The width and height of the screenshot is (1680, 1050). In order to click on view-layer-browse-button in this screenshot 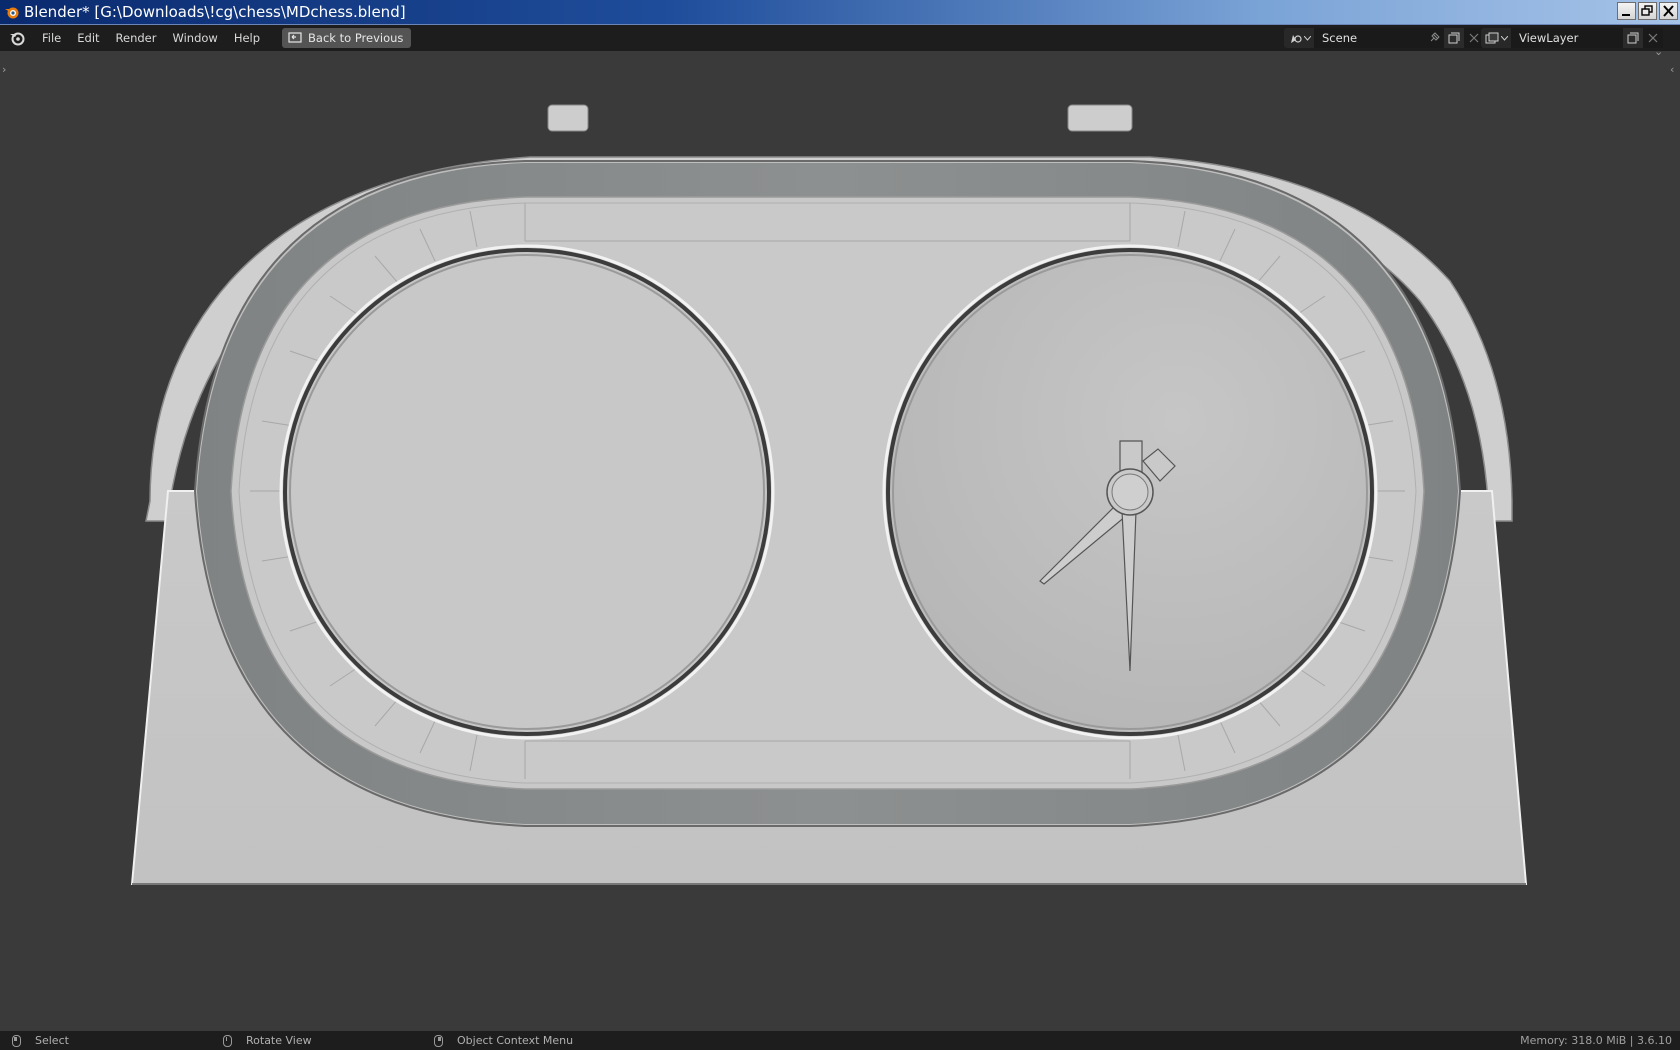, I will do `click(1496, 38)`.